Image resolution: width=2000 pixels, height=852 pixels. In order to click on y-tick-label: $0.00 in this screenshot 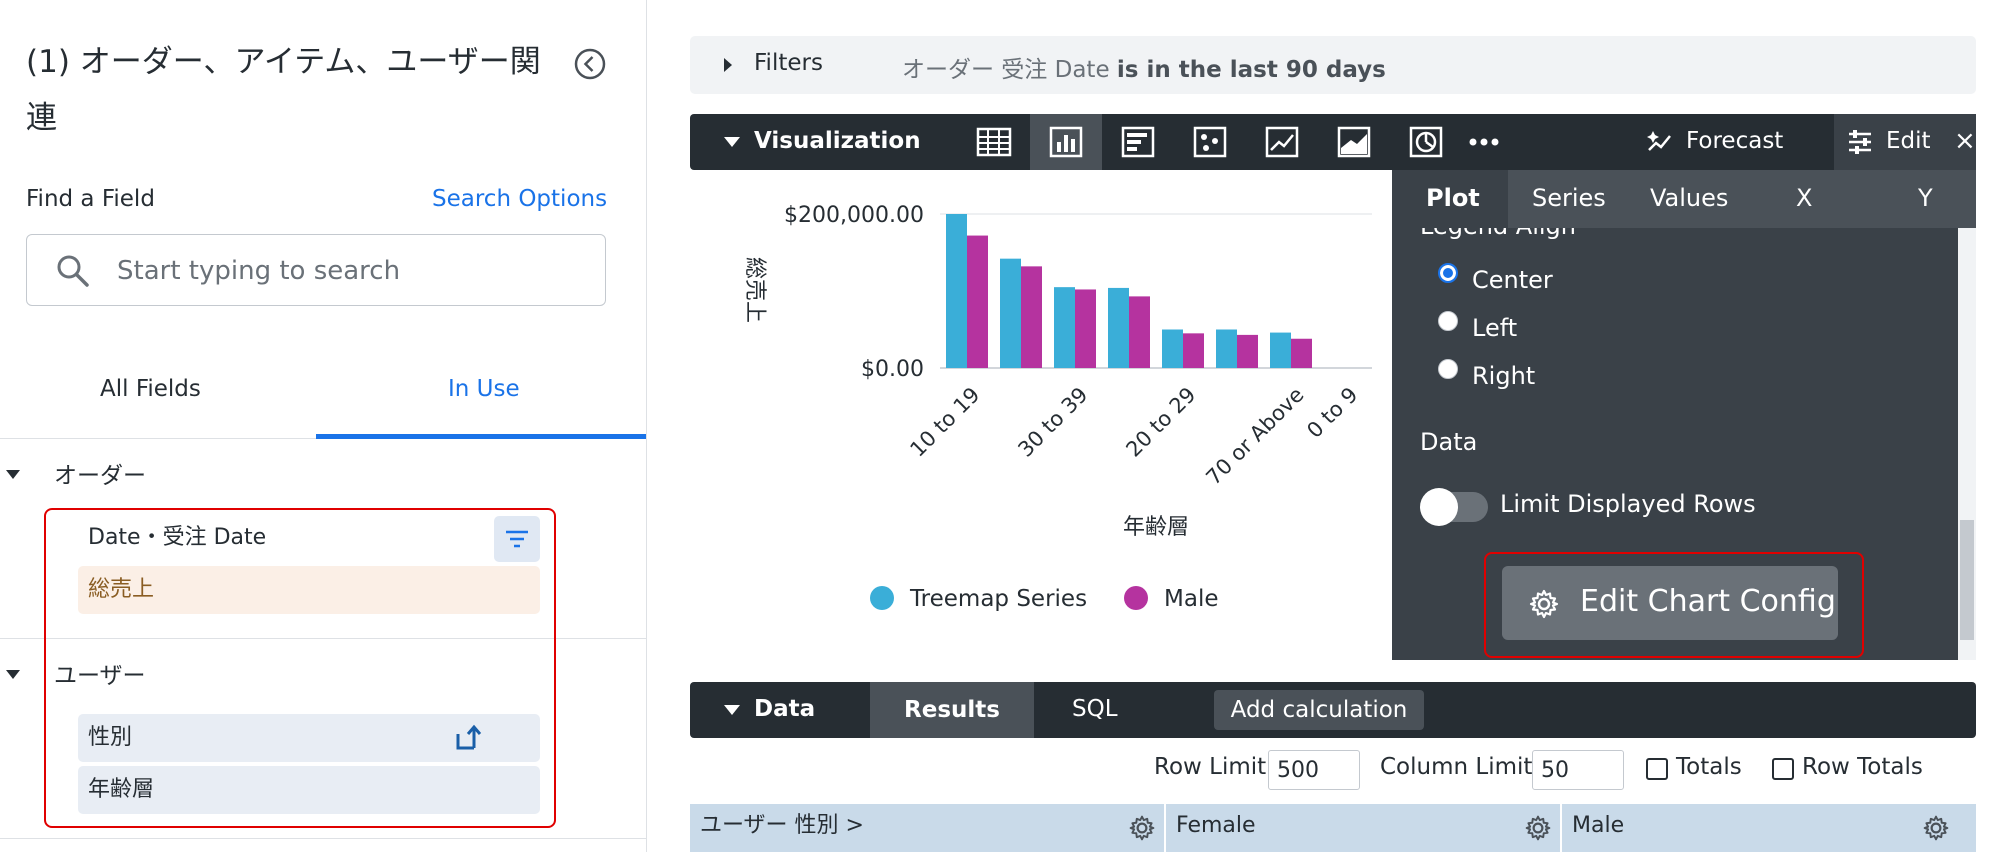, I will do `click(892, 369)`.